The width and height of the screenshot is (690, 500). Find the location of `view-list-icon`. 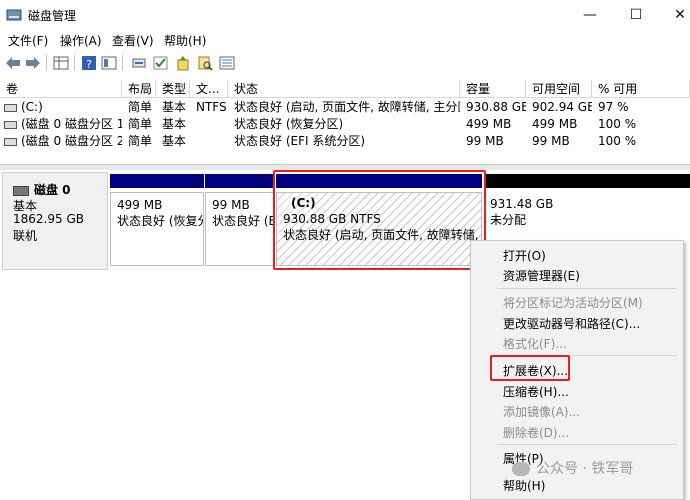

view-list-icon is located at coordinates (227, 63).